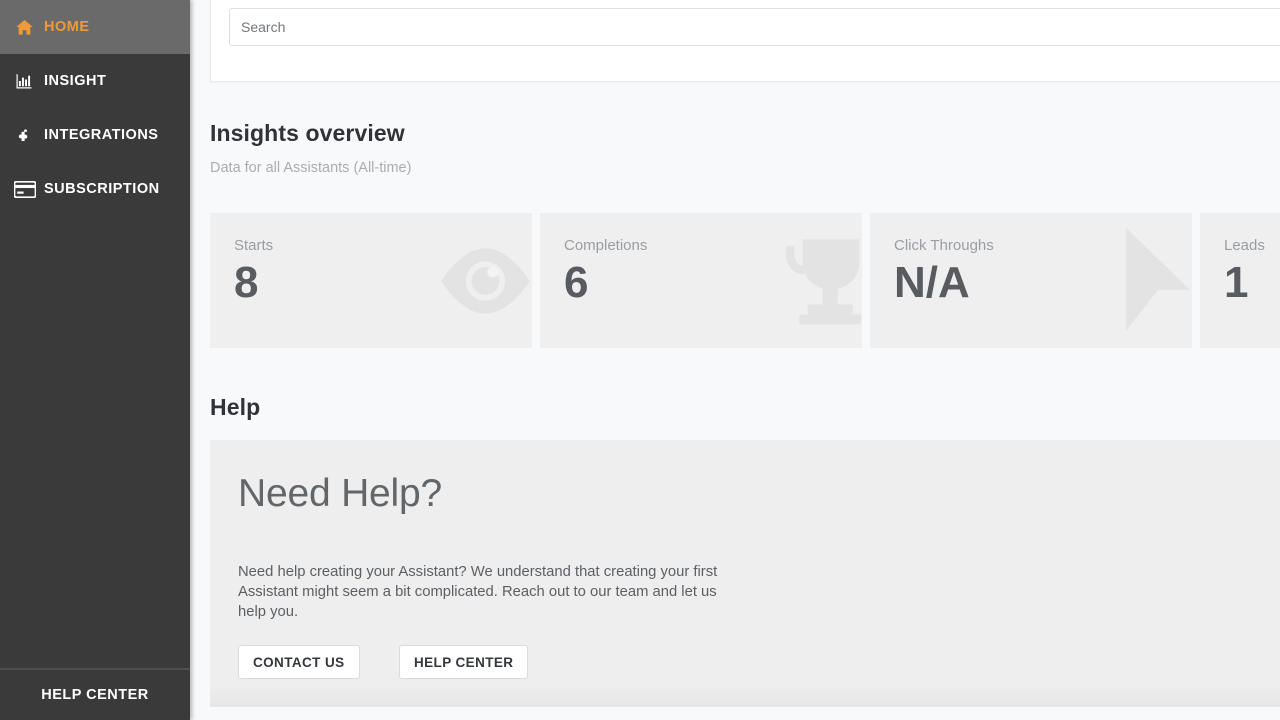 The width and height of the screenshot is (1280, 720). I want to click on help-section-title: Help, so click(235, 407).